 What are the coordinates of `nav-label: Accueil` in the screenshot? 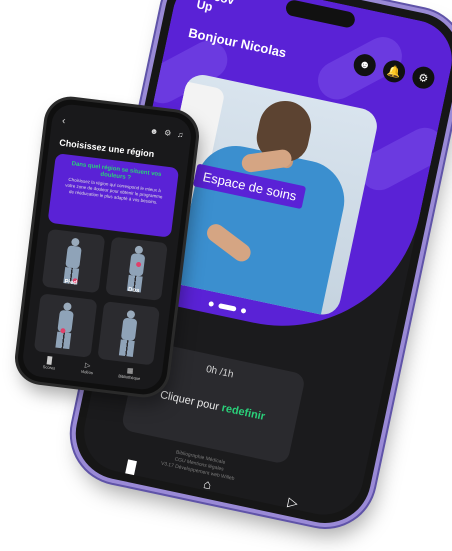 It's located at (205, 497).